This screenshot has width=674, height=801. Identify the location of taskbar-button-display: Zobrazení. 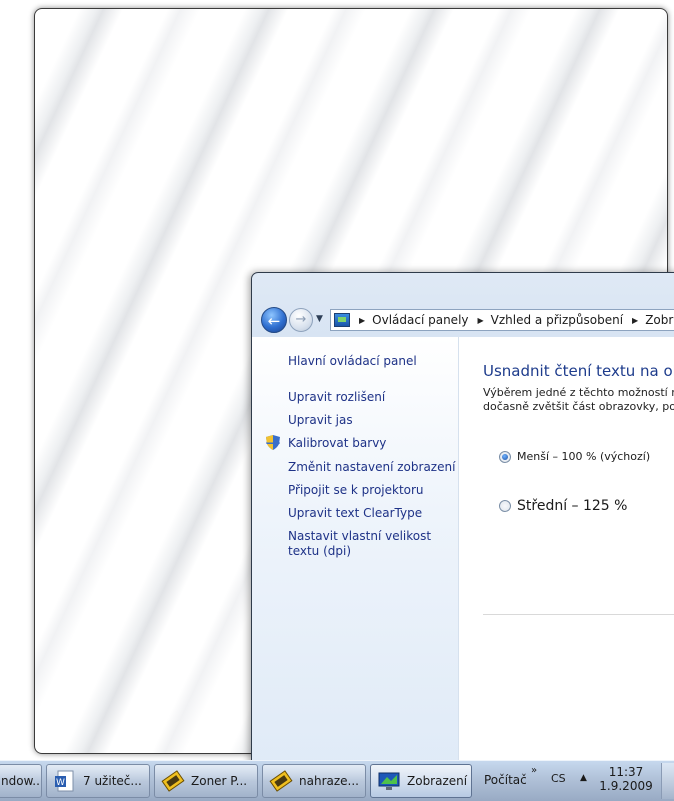
(421, 781).